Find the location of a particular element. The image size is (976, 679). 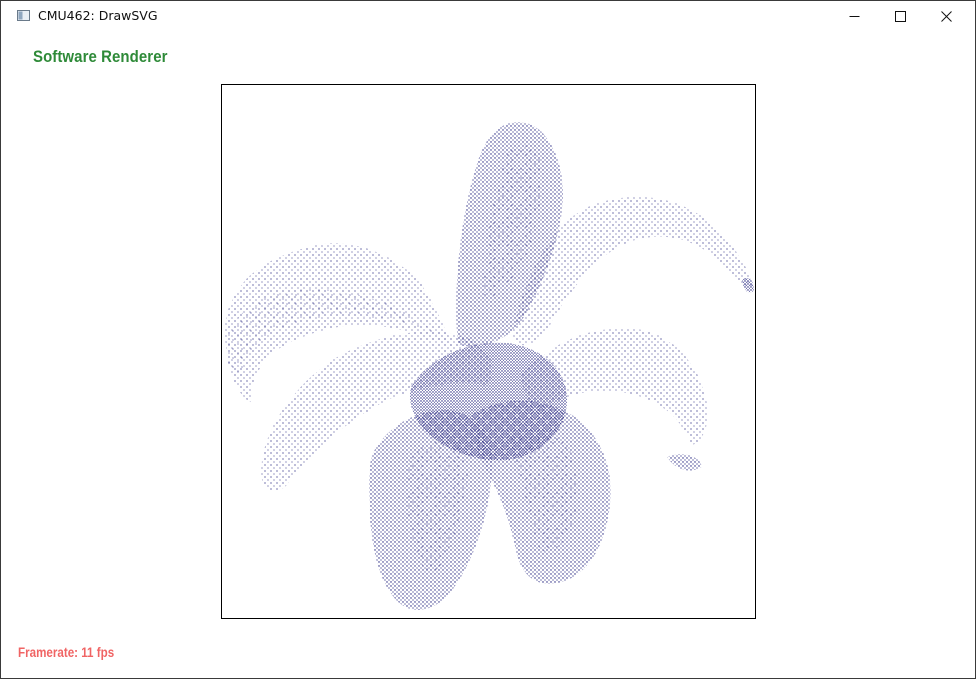

title-bar: CMU462: DrawSVG is located at coordinates (488, 16).